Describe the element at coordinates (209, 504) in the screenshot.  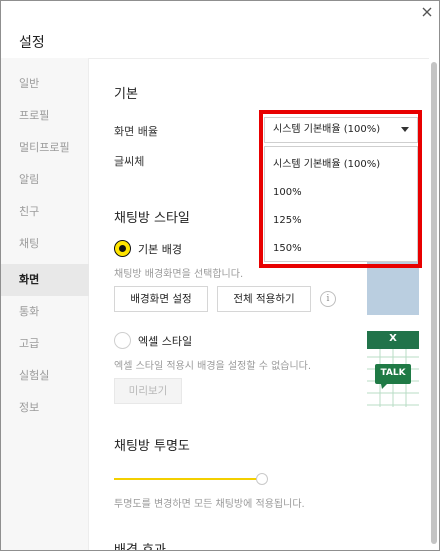
I see `transparency-desc: 투명도를 변경하면 모든 채팅방에 적용됩니다.` at that location.